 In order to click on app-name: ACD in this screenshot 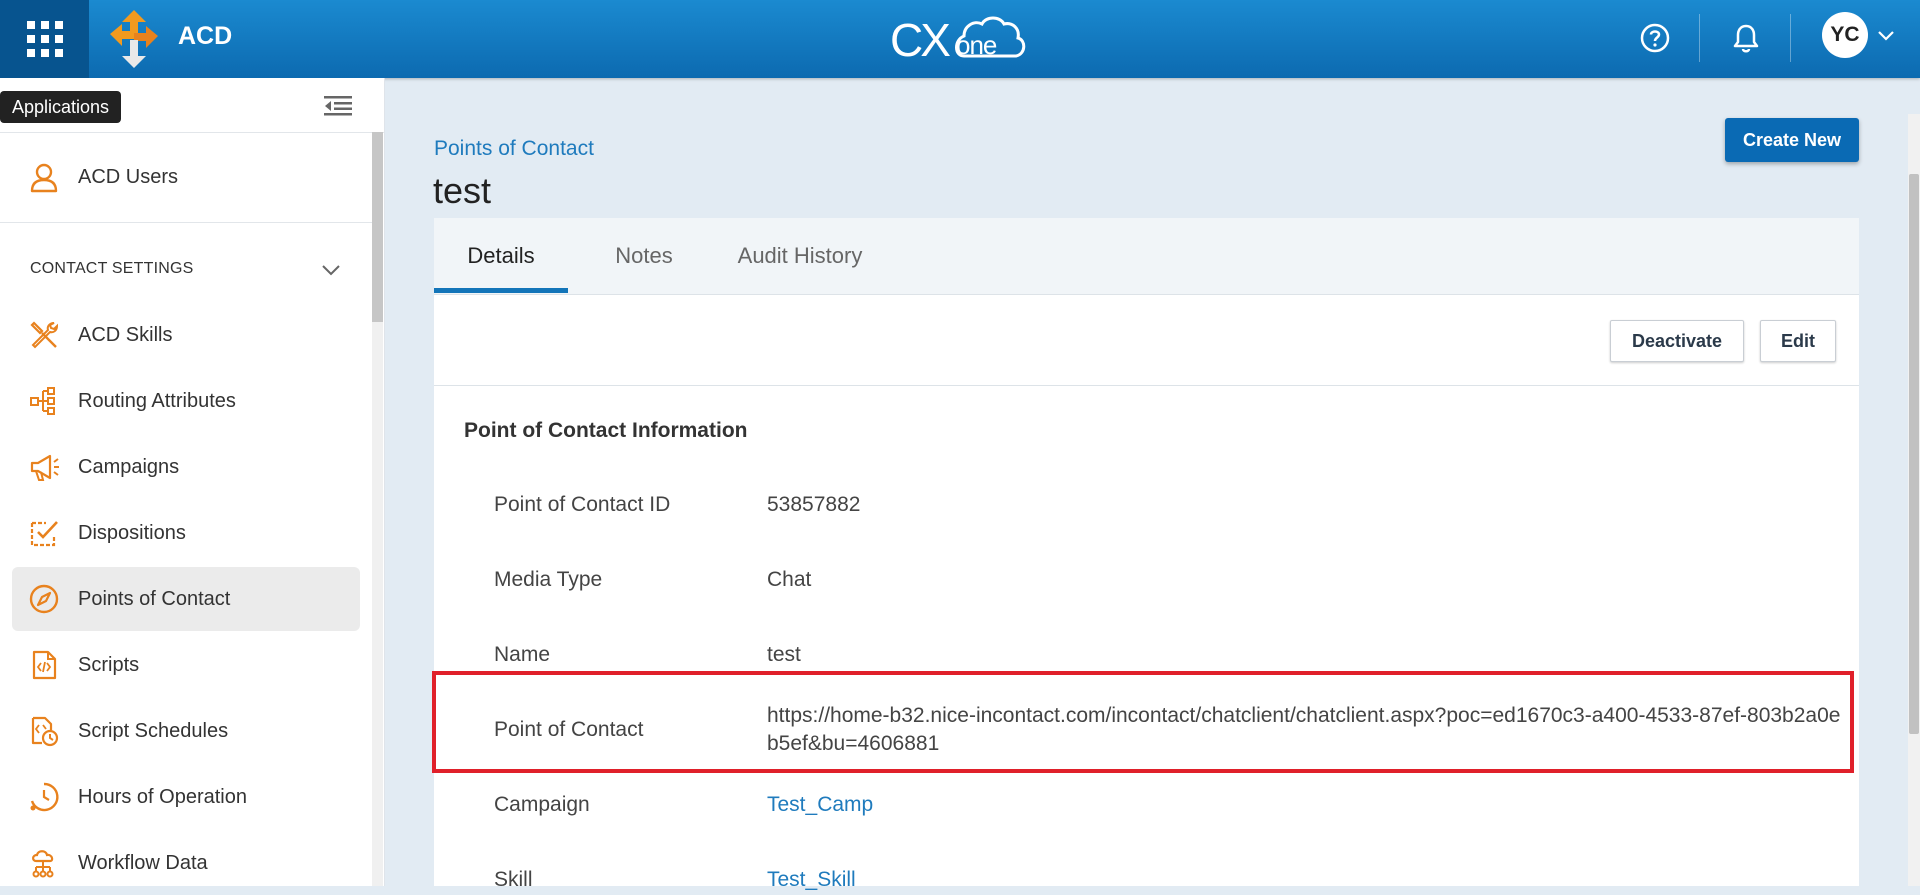, I will do `click(205, 36)`.